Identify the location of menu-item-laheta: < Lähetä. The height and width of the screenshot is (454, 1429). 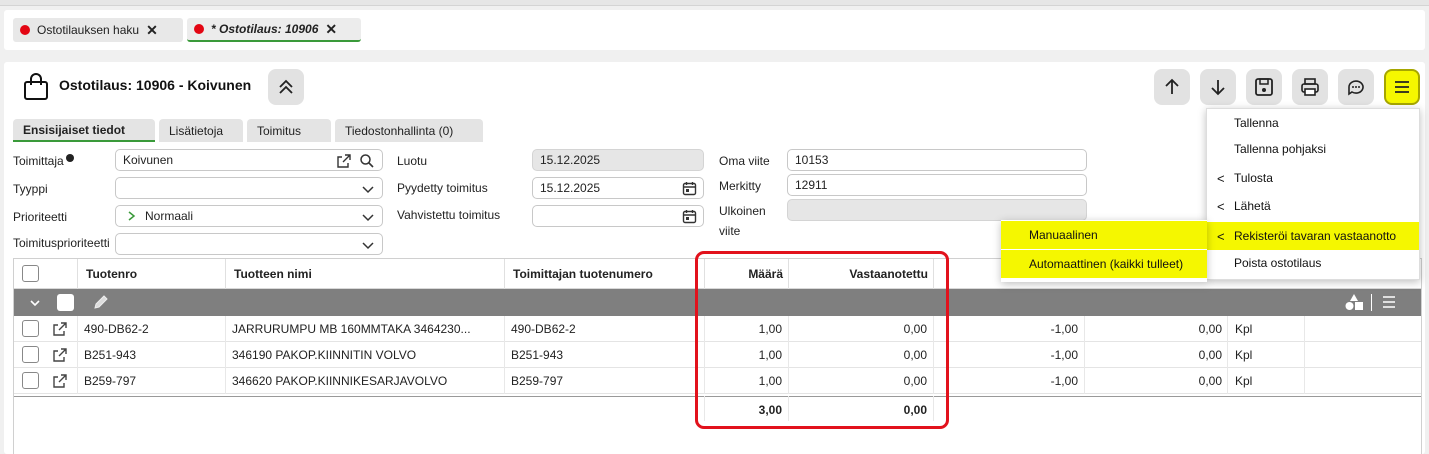
(1313, 206).